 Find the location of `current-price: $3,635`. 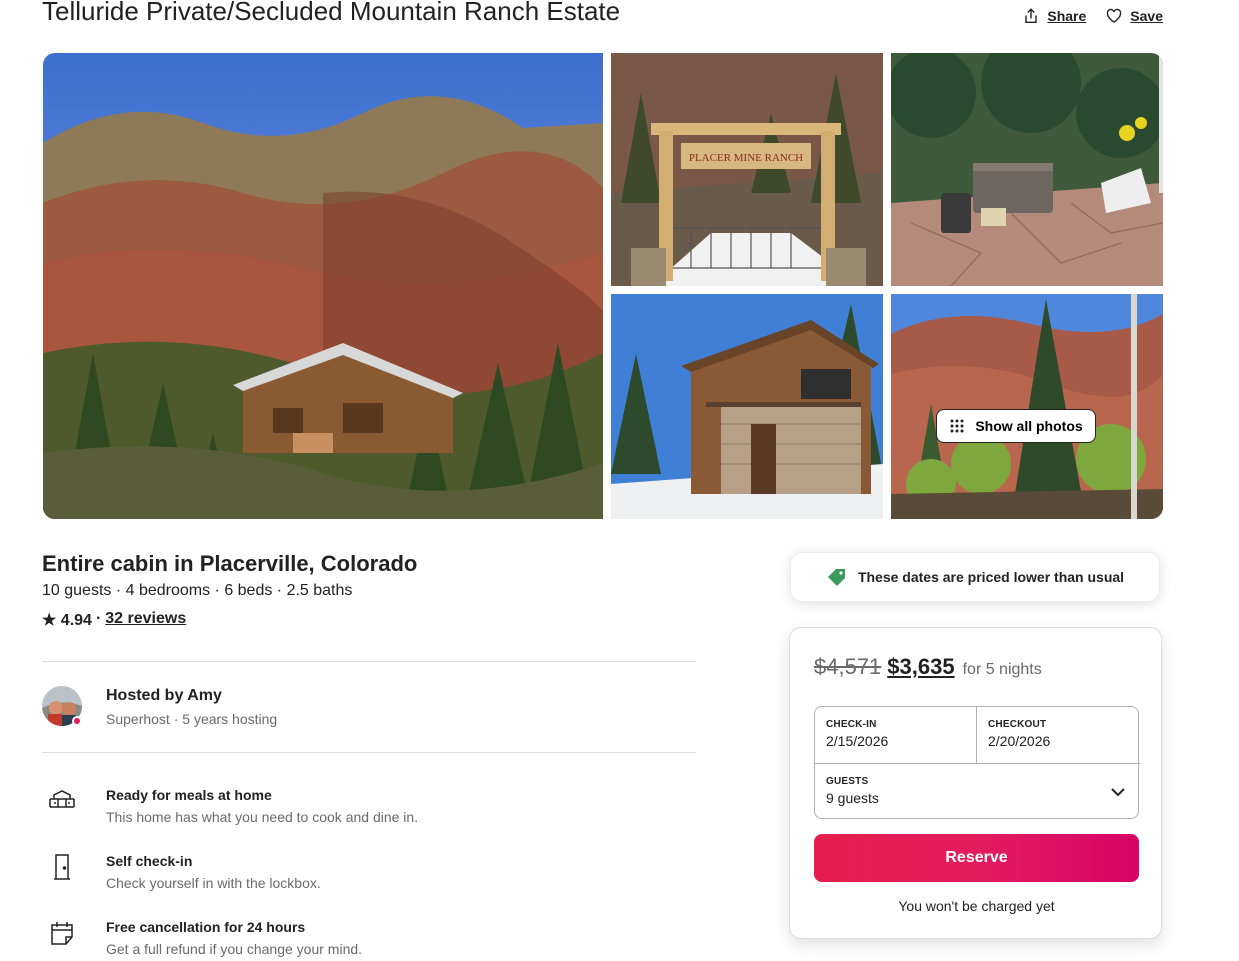

current-price: $3,635 is located at coordinates (920, 667).